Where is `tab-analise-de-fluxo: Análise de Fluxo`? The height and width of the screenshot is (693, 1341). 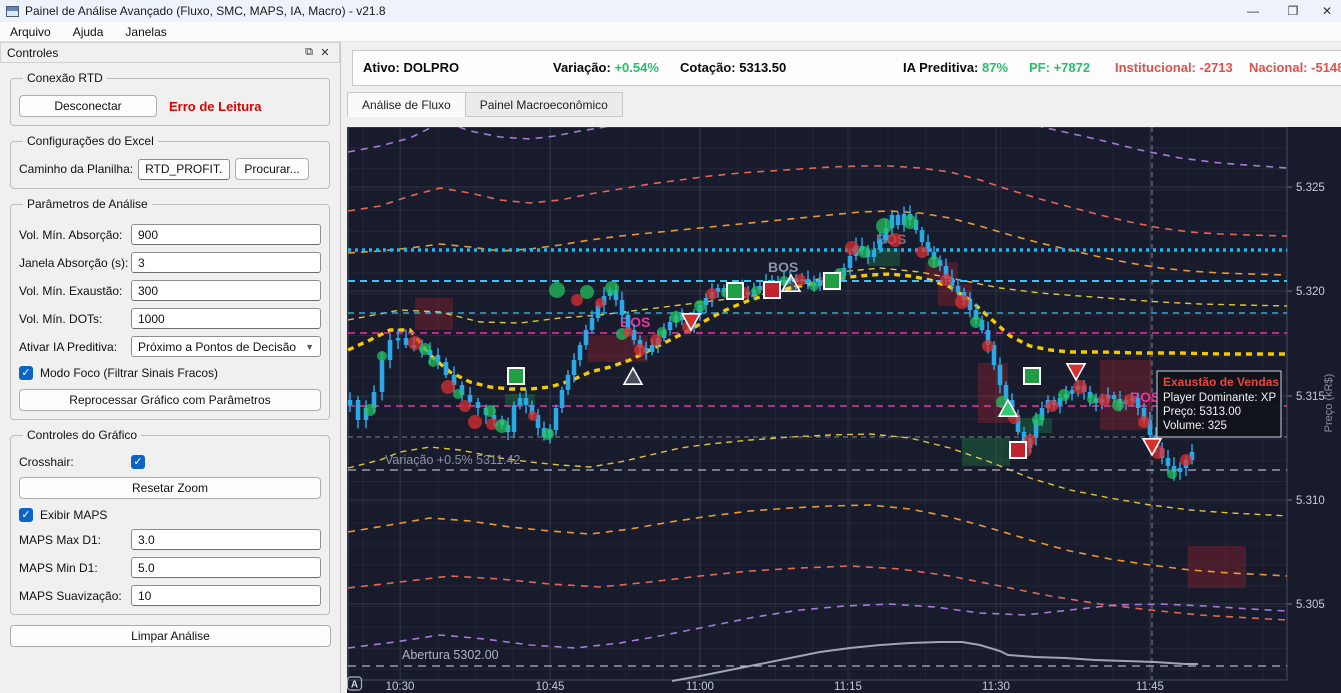
tab-analise-de-fluxo: Análise de Fluxo is located at coordinates (406, 104).